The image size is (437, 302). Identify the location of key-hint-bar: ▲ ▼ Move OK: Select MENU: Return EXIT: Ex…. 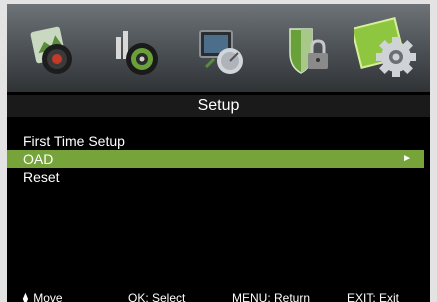
(218, 294).